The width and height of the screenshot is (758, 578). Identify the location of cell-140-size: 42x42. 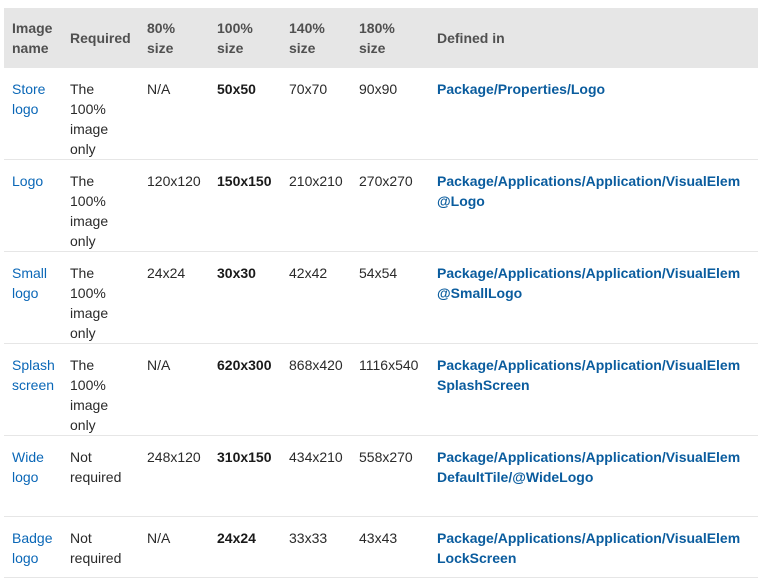
(308, 273).